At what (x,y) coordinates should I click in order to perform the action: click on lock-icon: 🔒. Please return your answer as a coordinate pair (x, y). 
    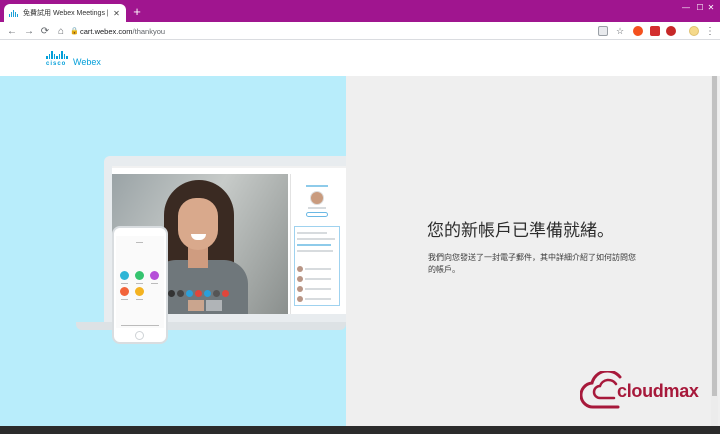
    Looking at the image, I should click on (74, 31).